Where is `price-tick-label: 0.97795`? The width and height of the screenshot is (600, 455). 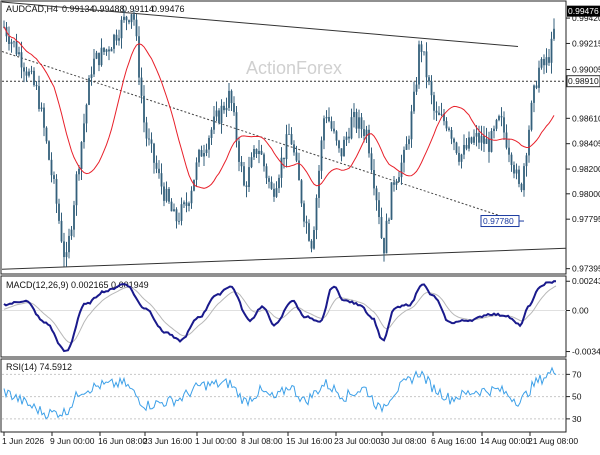
price-tick-label: 0.97795 is located at coordinates (586, 219).